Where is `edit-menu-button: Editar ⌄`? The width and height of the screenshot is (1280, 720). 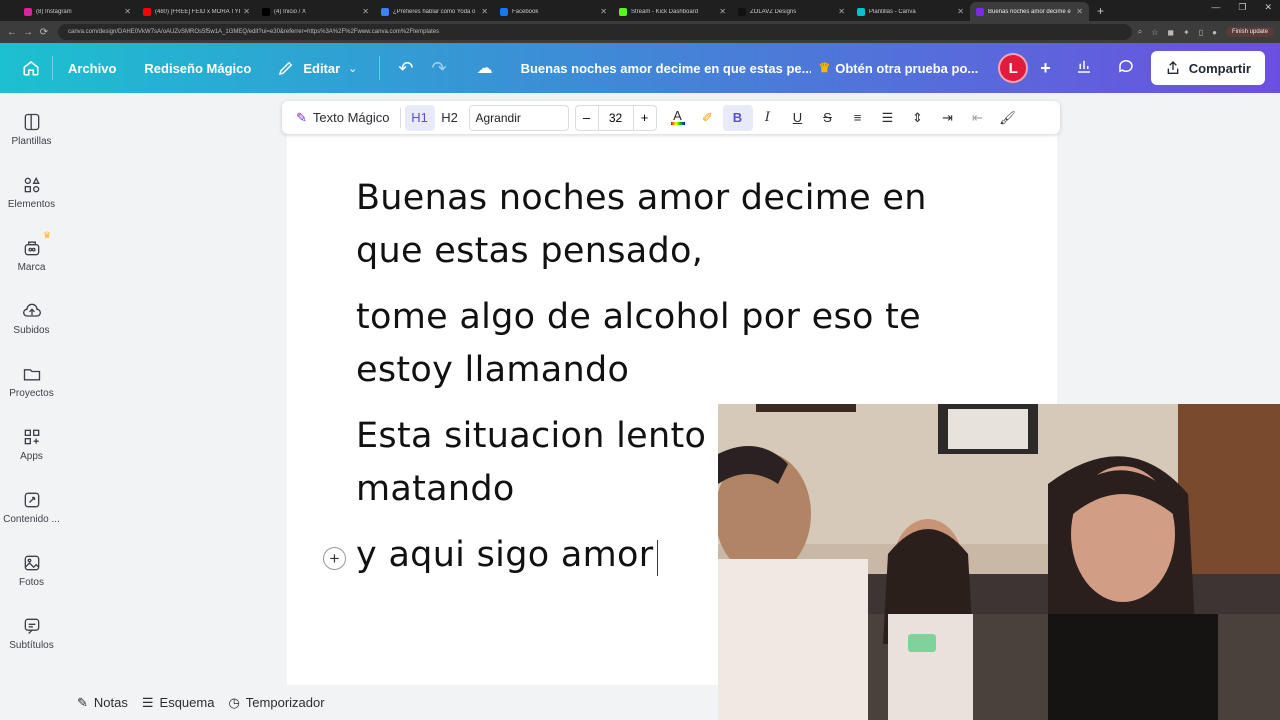
edit-menu-button: Editar ⌄ is located at coordinates (317, 68).